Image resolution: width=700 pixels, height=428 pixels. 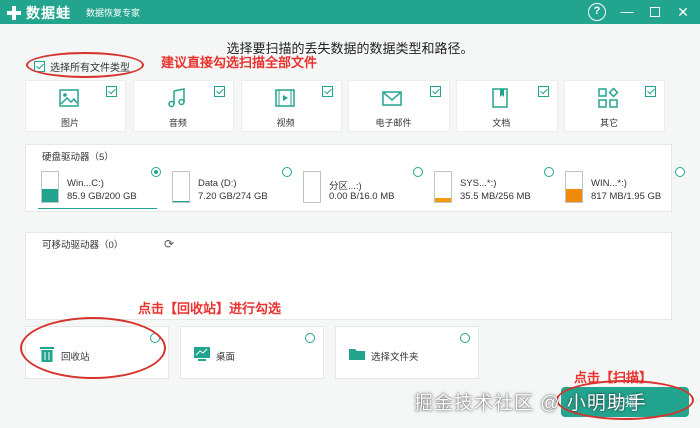 What do you see at coordinates (226, 357) in the screenshot?
I see `location-label: 桌面` at bounding box center [226, 357].